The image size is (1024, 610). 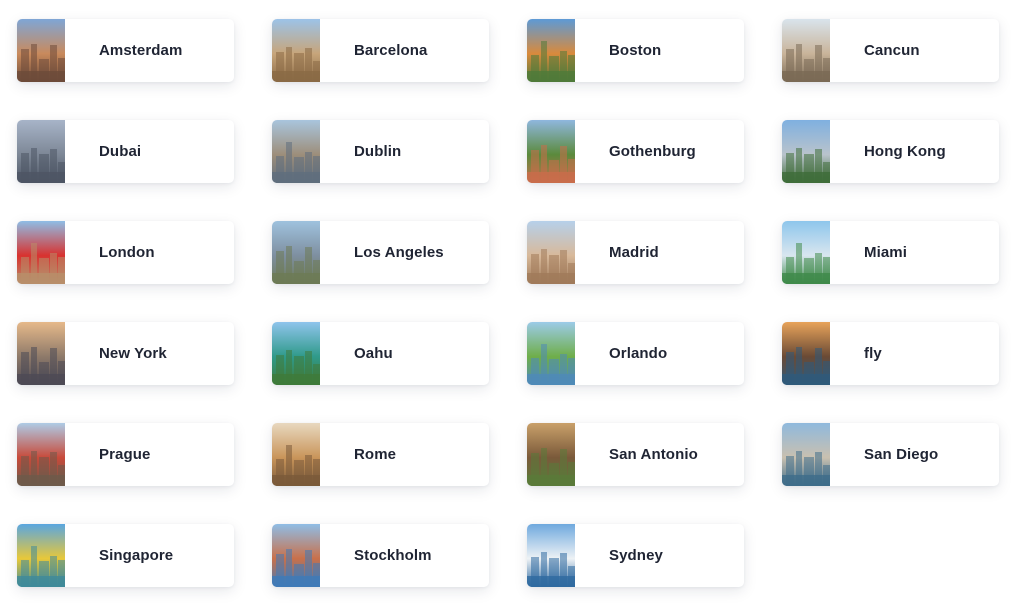 I want to click on destination-name: Cancun, so click(x=892, y=50).